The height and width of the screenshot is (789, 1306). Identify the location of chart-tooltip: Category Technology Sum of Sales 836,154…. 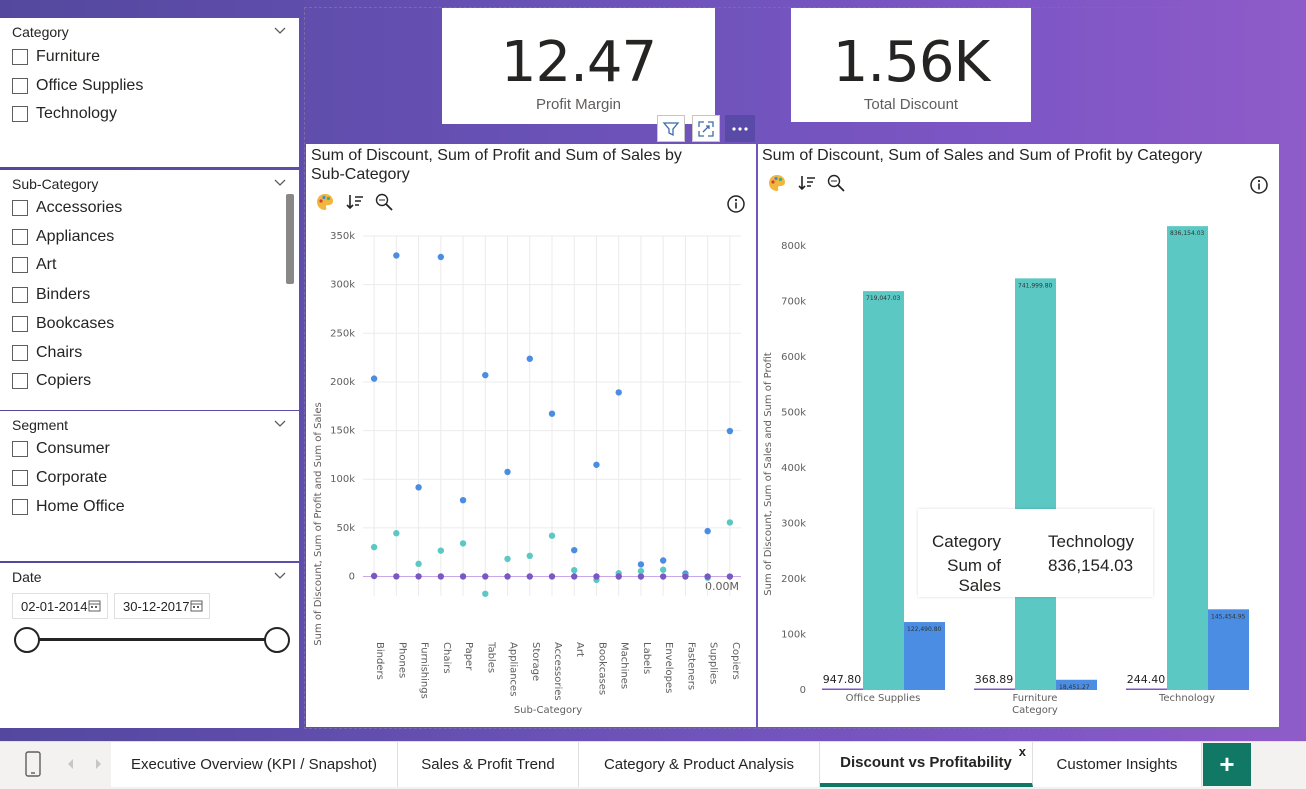
(1035, 553).